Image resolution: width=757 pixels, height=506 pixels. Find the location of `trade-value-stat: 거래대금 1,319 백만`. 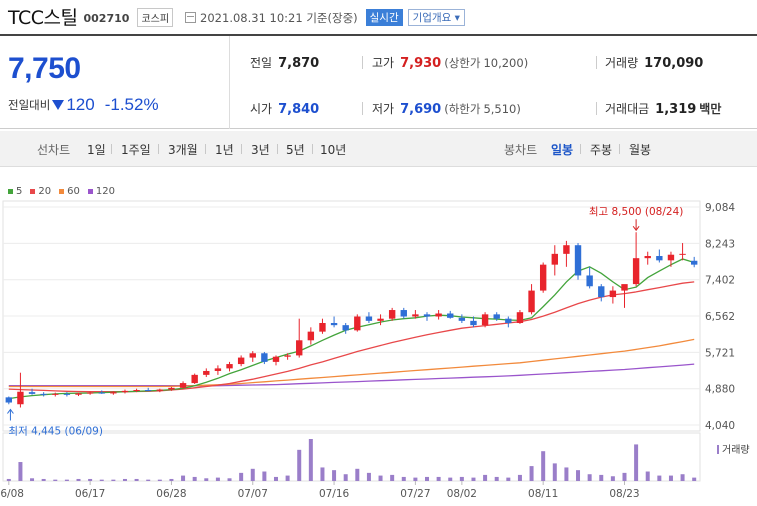

trade-value-stat: 거래대금 1,319 백만 is located at coordinates (663, 108).